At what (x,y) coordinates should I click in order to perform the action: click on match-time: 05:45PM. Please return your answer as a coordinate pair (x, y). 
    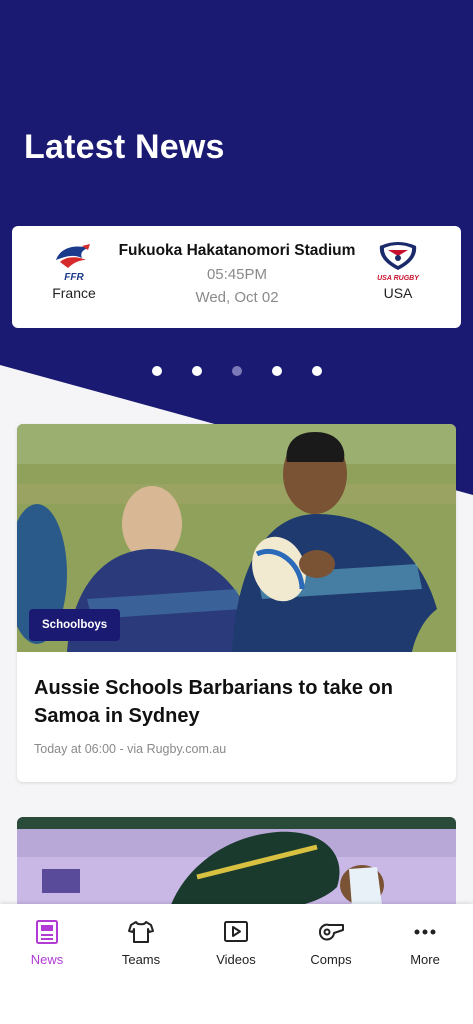
    Looking at the image, I should click on (237, 274).